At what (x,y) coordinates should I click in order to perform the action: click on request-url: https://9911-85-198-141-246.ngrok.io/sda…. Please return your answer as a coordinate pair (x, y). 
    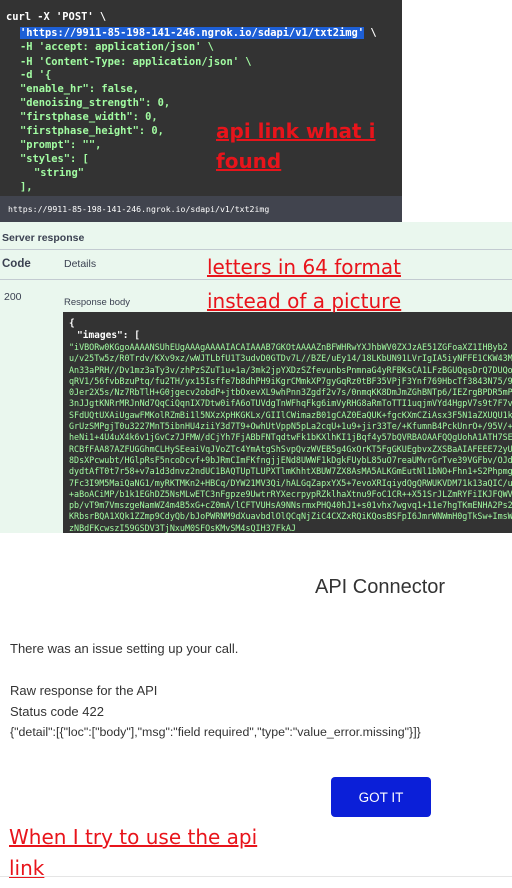
    Looking at the image, I should click on (138, 209).